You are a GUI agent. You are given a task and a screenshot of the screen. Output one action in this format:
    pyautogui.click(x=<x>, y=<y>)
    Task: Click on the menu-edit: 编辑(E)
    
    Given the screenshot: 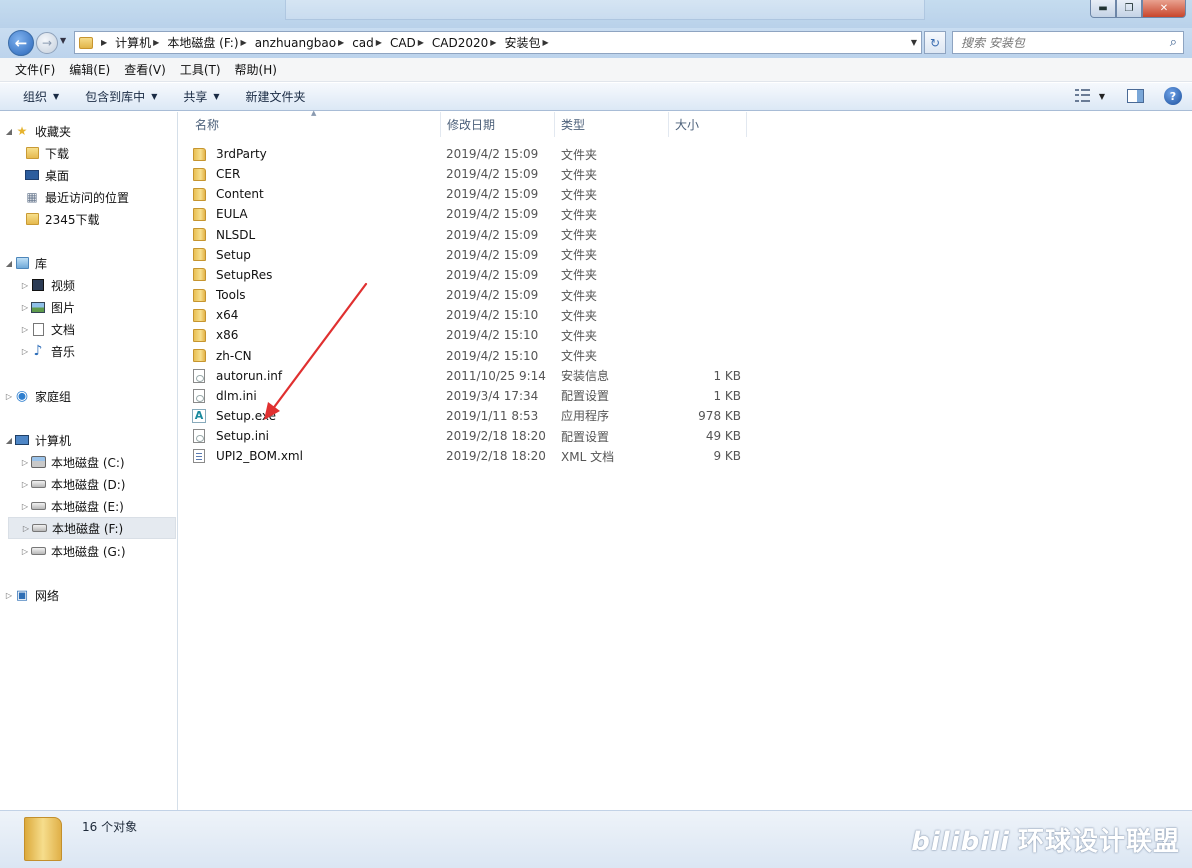 What is the action you would take?
    pyautogui.click(x=89, y=69)
    